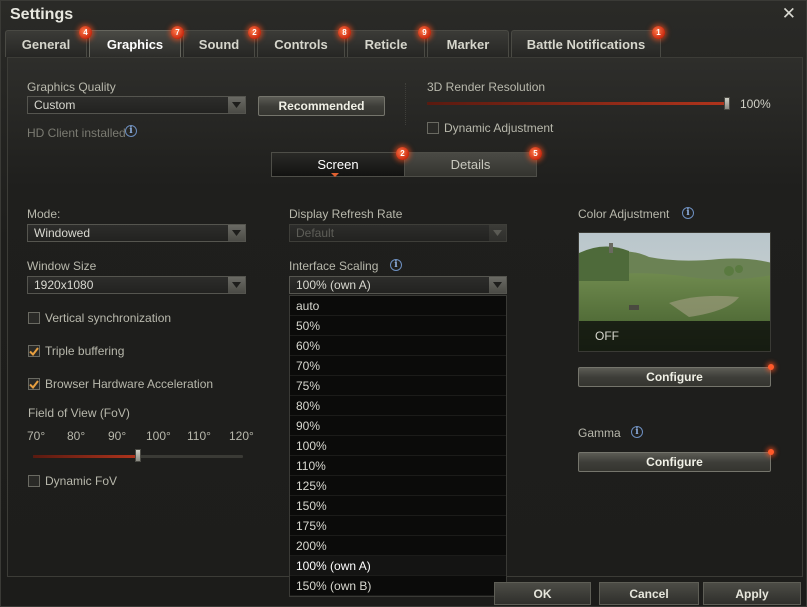 This screenshot has height=607, width=807. What do you see at coordinates (346, 214) in the screenshot?
I see `refresh-rate-label: Display Refresh Rate` at bounding box center [346, 214].